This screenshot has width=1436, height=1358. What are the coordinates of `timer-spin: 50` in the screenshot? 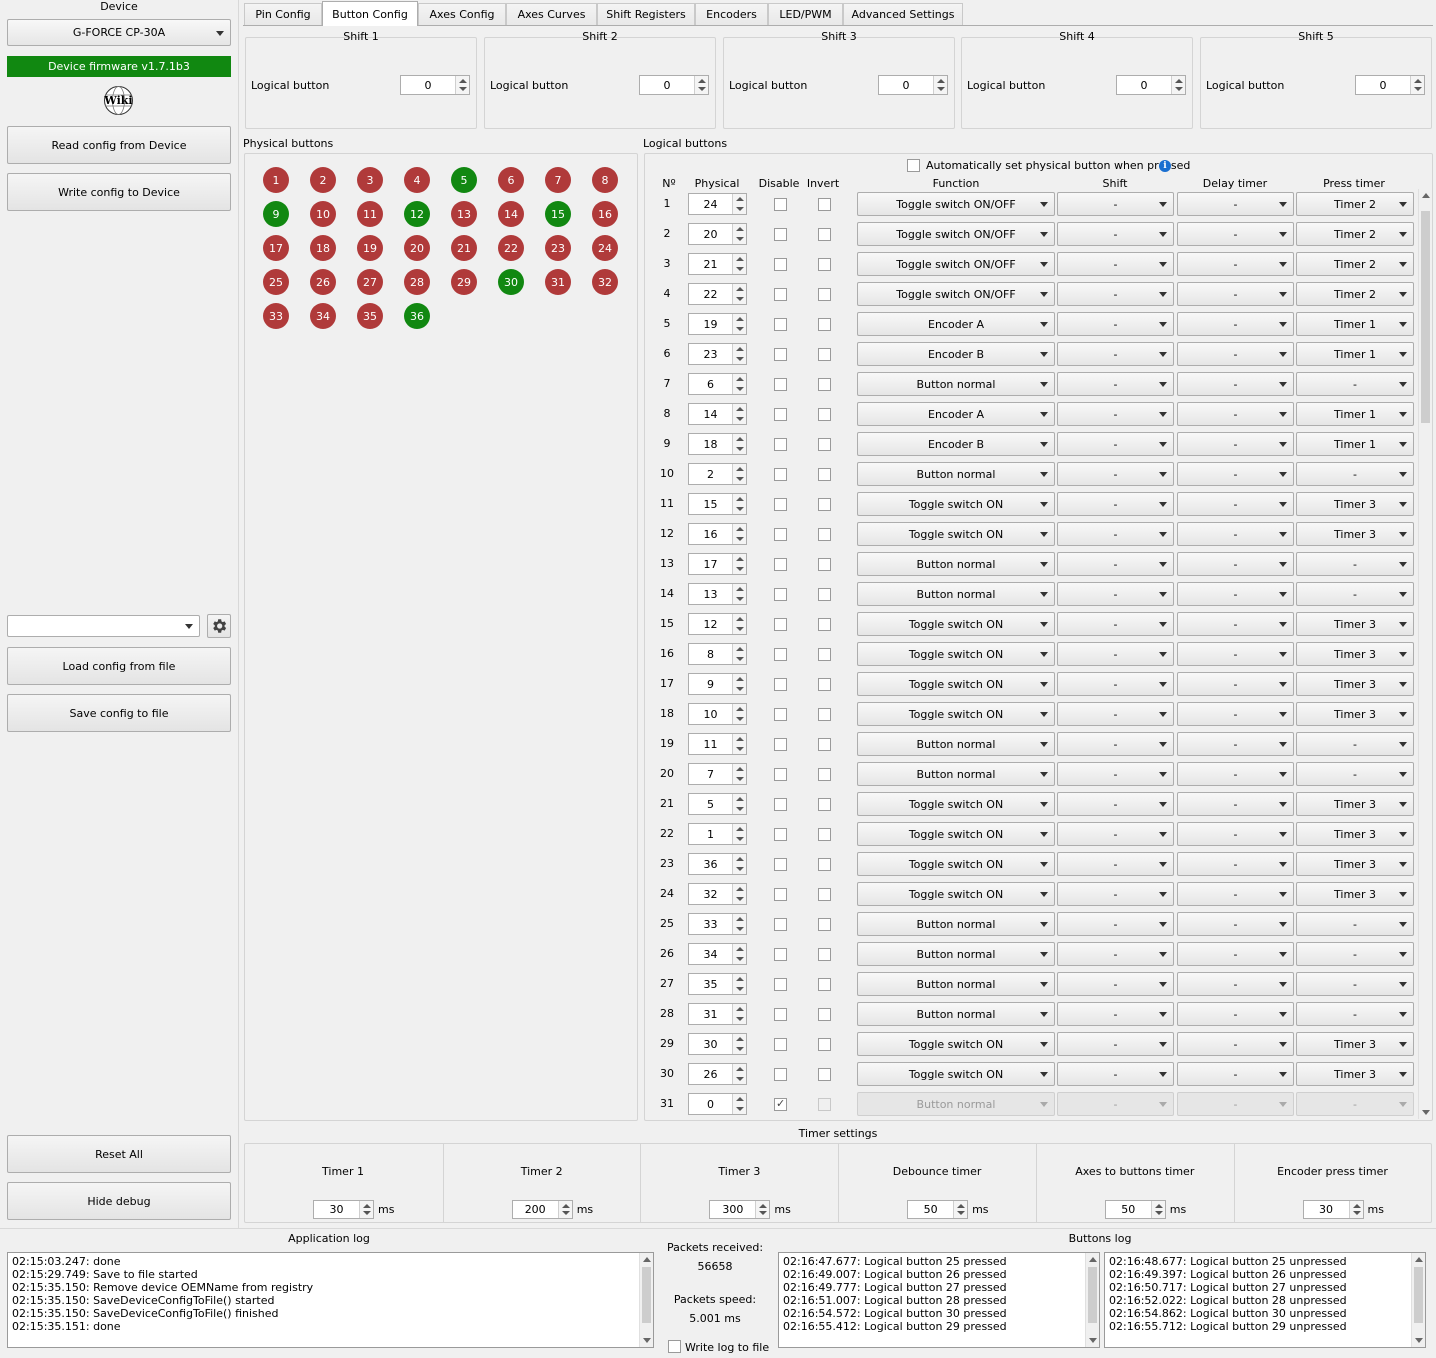 It's located at (938, 1209).